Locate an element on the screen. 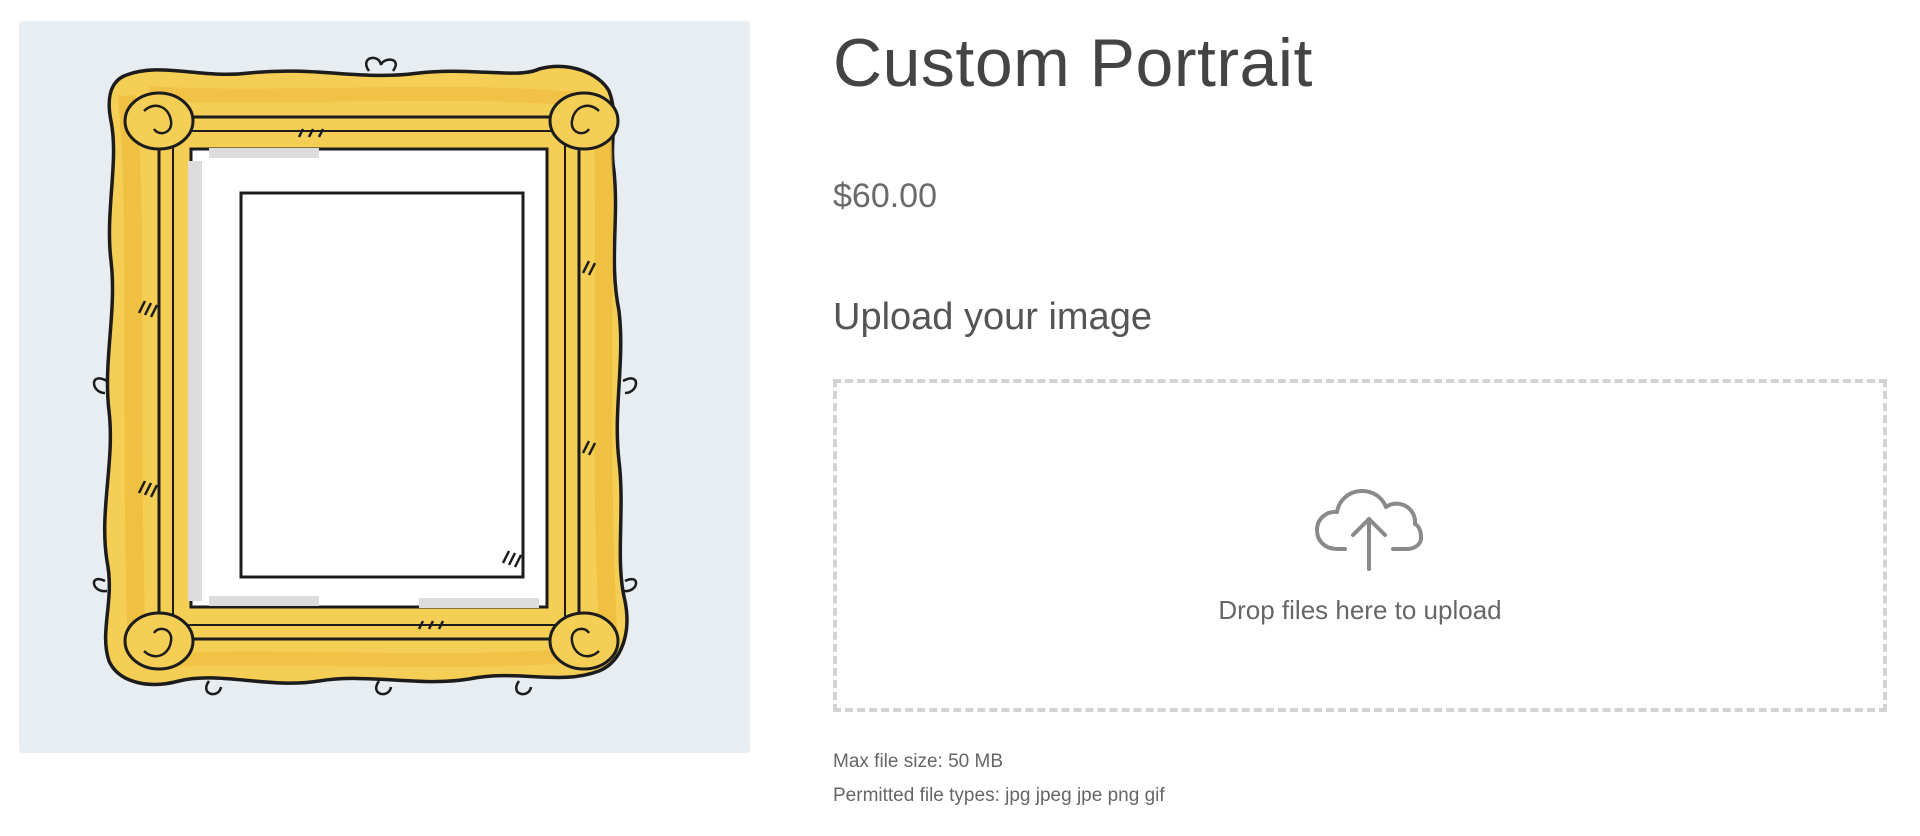 This screenshot has width=1920, height=836. max-file-size: Max file size: 50 MB is located at coordinates (918, 761).